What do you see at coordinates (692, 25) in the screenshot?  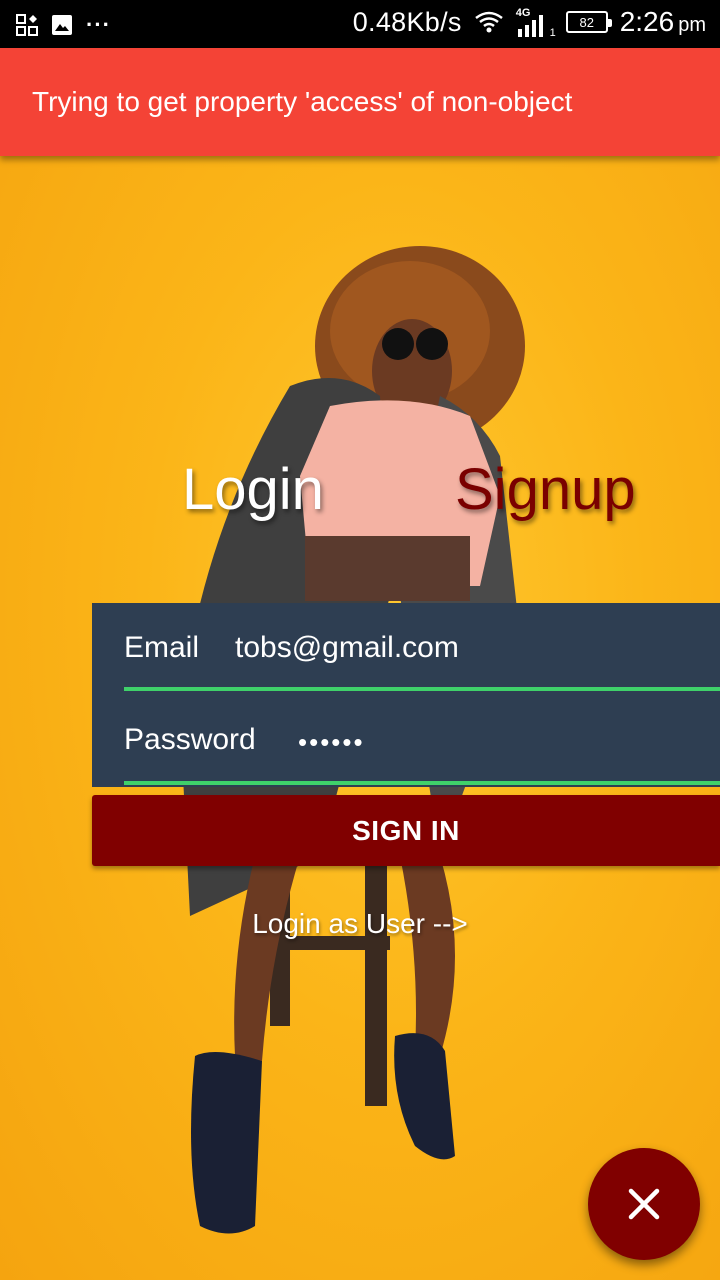 I see `clock-suffix: pm` at bounding box center [692, 25].